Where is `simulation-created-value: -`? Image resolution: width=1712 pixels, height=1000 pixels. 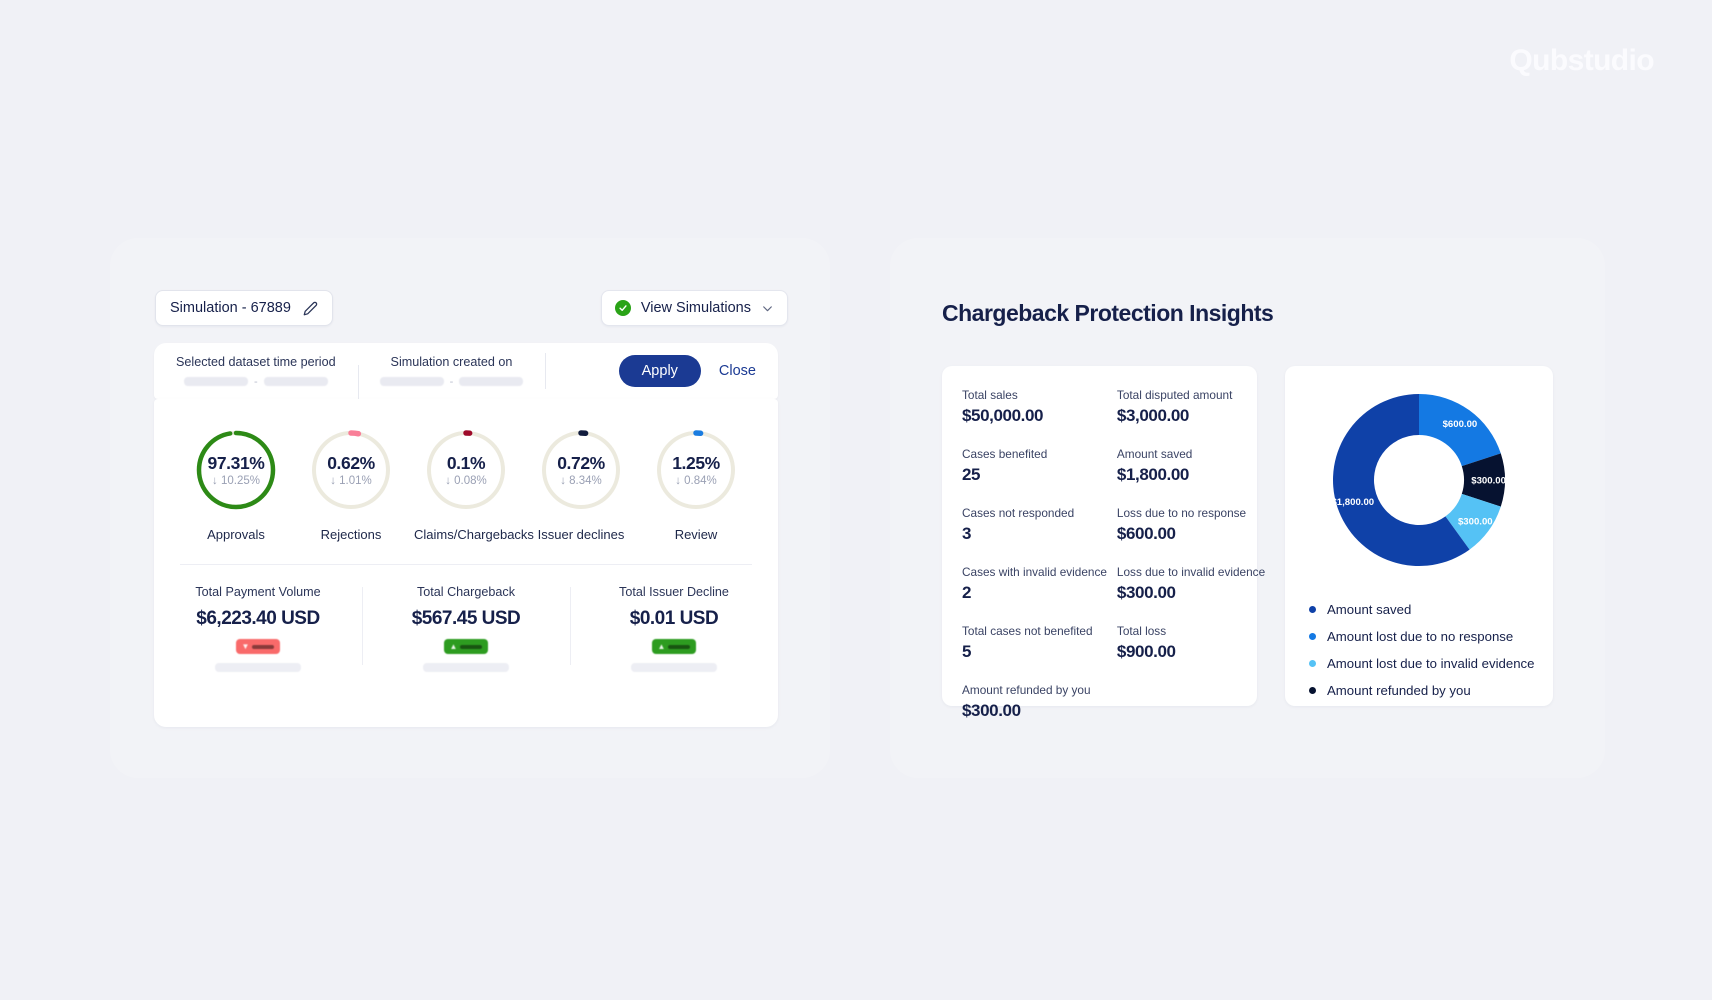
simulation-created-value: - is located at coordinates (451, 381).